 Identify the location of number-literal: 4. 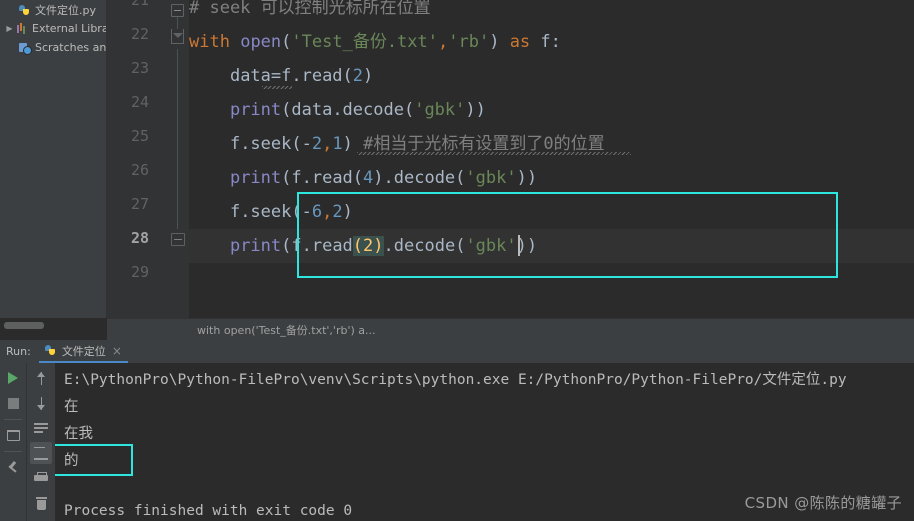
(368, 178).